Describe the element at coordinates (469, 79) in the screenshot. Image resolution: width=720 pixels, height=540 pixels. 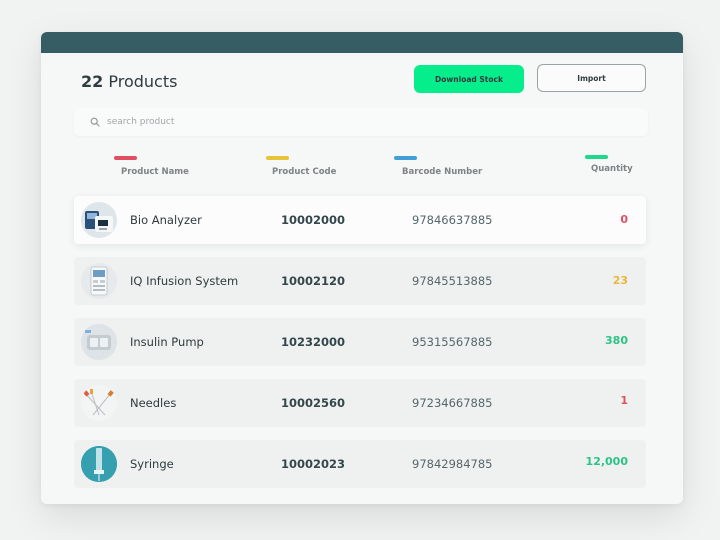
I see `download-stock-button: Download Stock` at that location.